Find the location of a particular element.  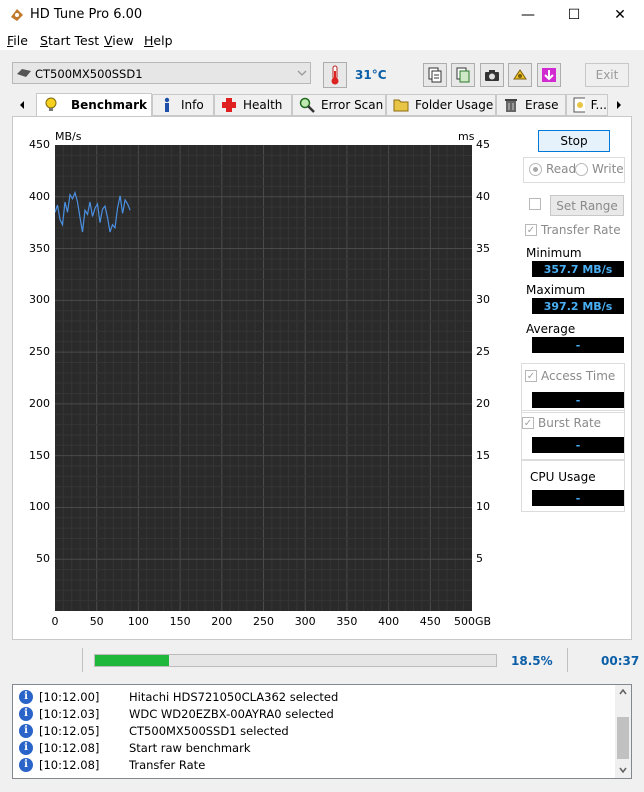

maximize-button: ☐ is located at coordinates (574, 15).